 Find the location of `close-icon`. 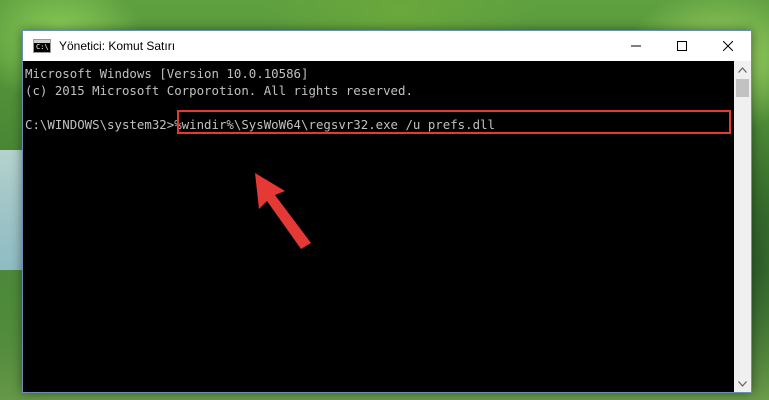

close-icon is located at coordinates (728, 46).